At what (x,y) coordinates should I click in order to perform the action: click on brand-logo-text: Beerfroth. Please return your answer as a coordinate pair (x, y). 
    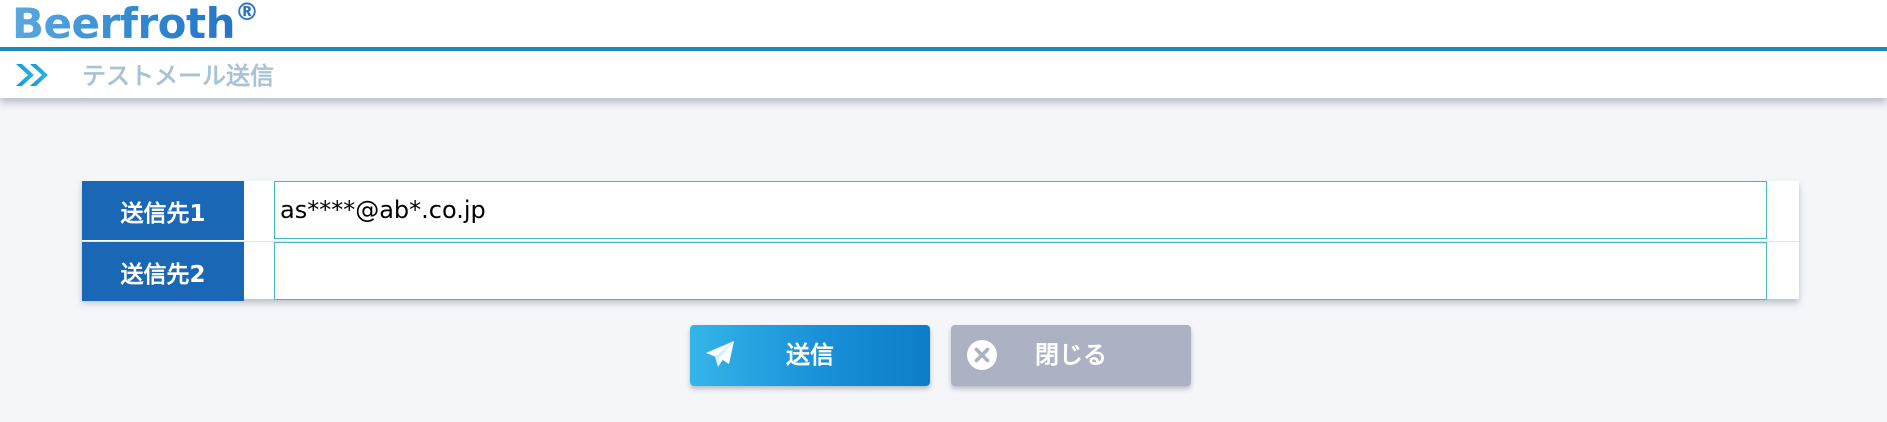
    Looking at the image, I should click on (124, 24).